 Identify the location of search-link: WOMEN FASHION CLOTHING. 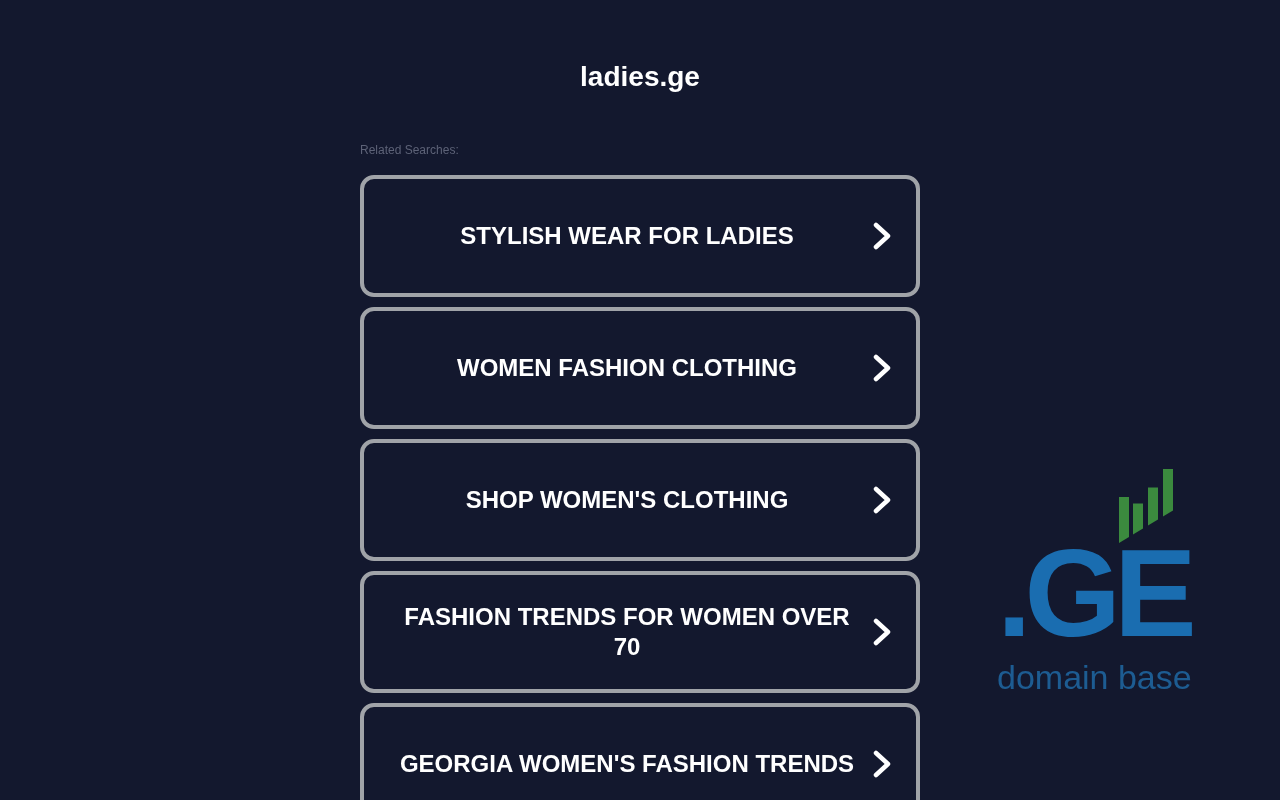
(640, 368).